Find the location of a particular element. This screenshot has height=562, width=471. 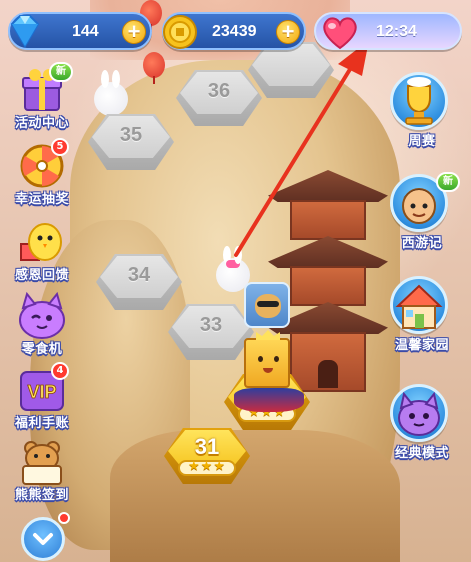

lantern-icon is located at coordinates (154, 68).